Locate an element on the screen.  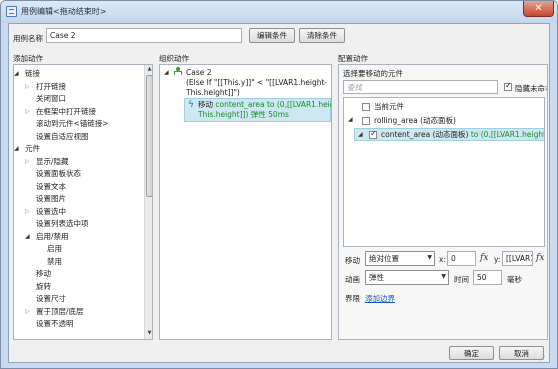
expand-case-icon: ◢ is located at coordinates (166, 72).